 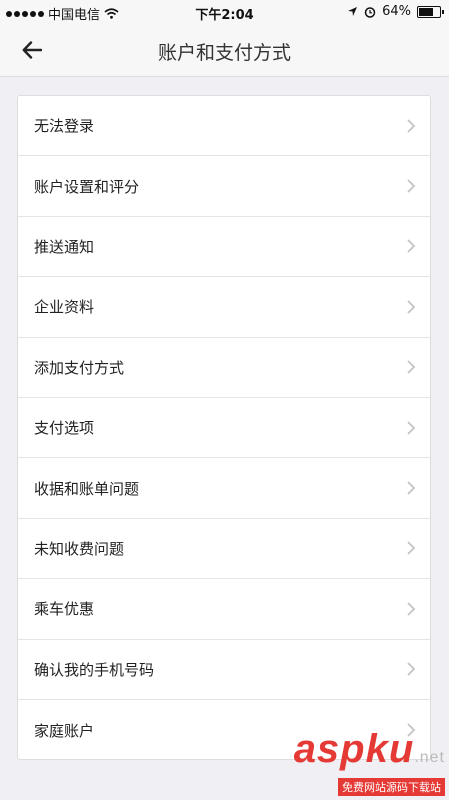 I want to click on menu-item-label: 无法登录, so click(x=64, y=126).